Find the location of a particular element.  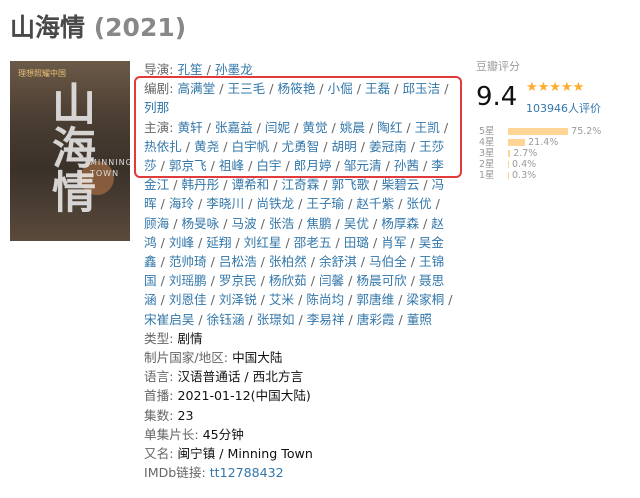

premiere-value: 2021-01-12(中国大陆) is located at coordinates (244, 396).